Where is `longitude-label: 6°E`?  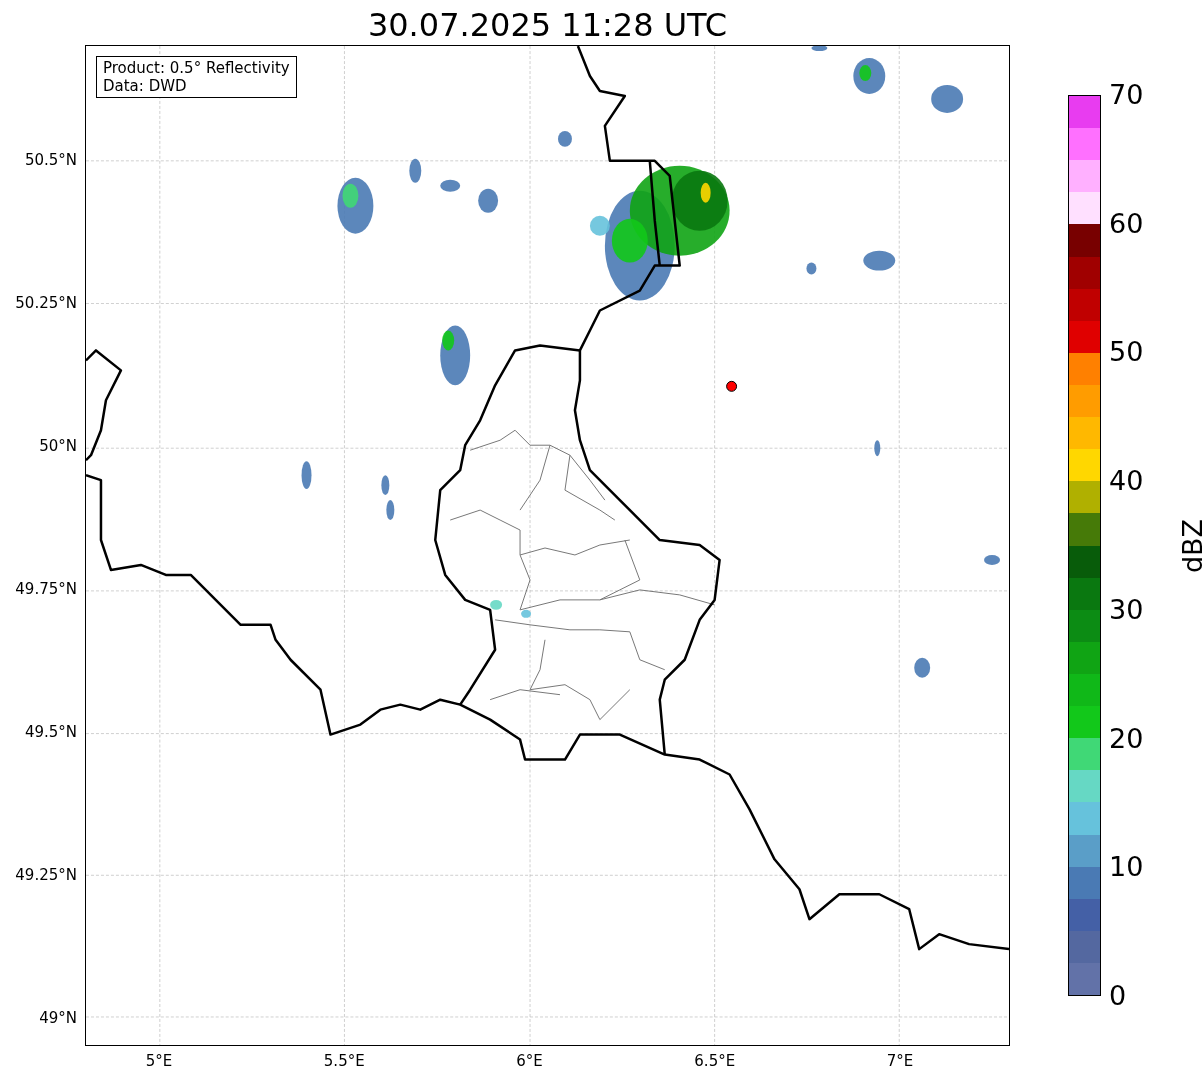
longitude-label: 6°E is located at coordinates (529, 1061).